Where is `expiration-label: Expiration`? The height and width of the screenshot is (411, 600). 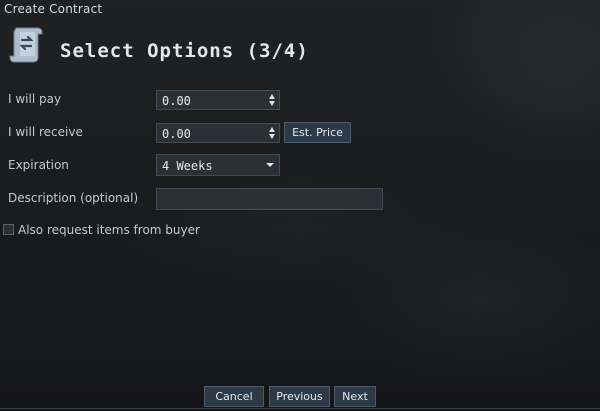
expiration-label: Expiration is located at coordinates (38, 165).